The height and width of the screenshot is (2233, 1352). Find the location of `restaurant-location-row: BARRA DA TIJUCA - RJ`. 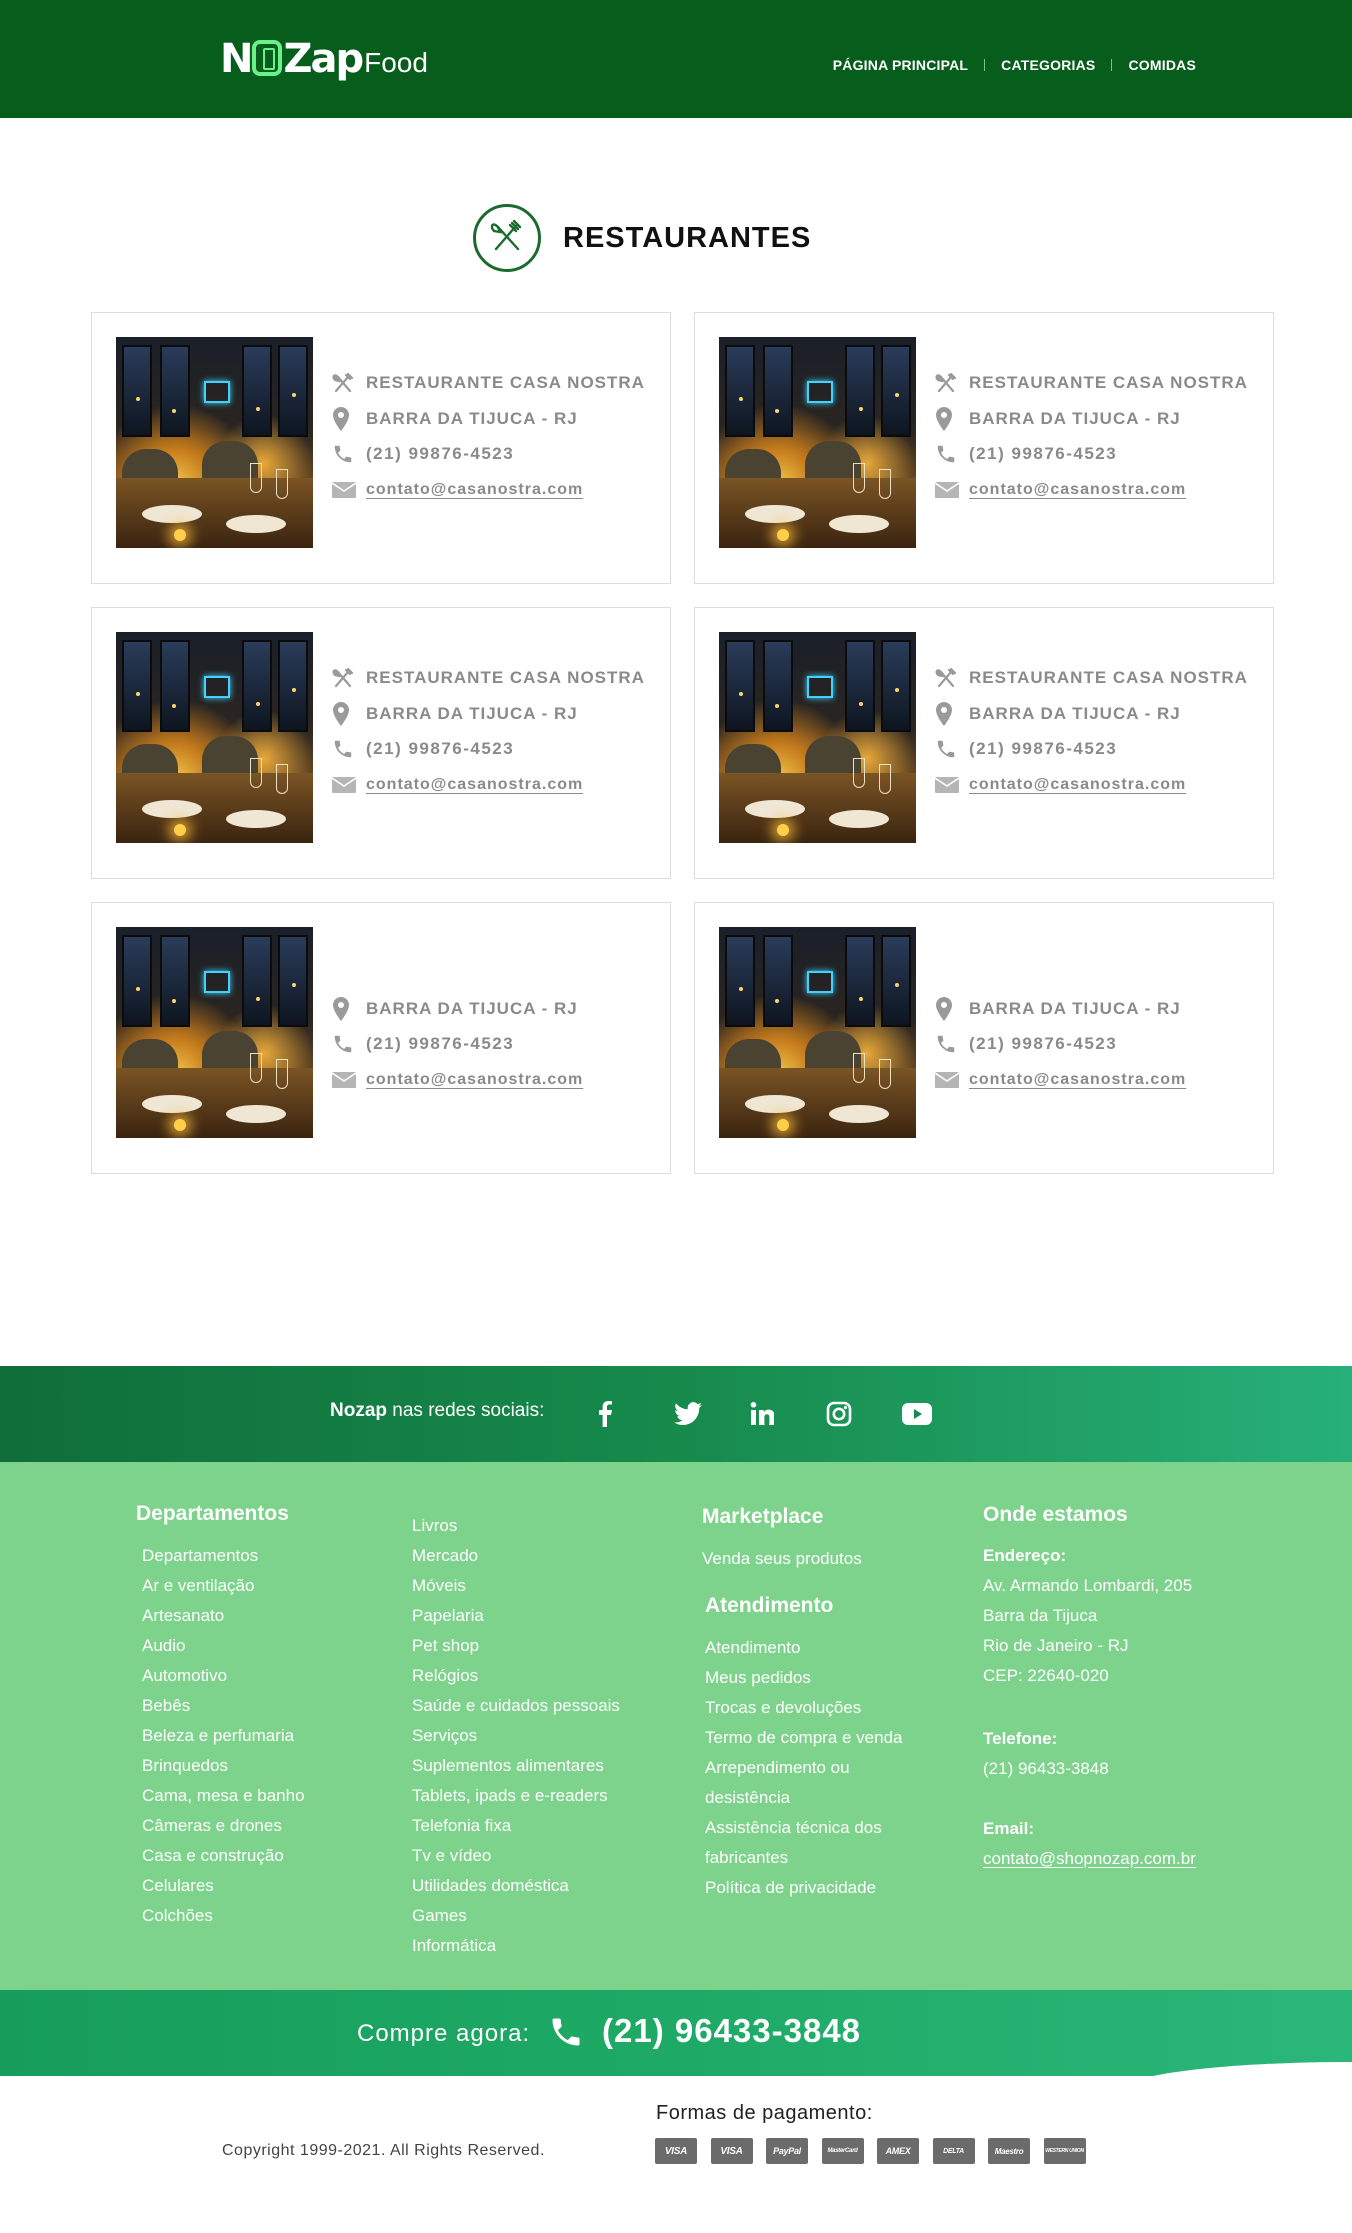

restaurant-location-row: BARRA DA TIJUCA - RJ is located at coordinates (455, 419).